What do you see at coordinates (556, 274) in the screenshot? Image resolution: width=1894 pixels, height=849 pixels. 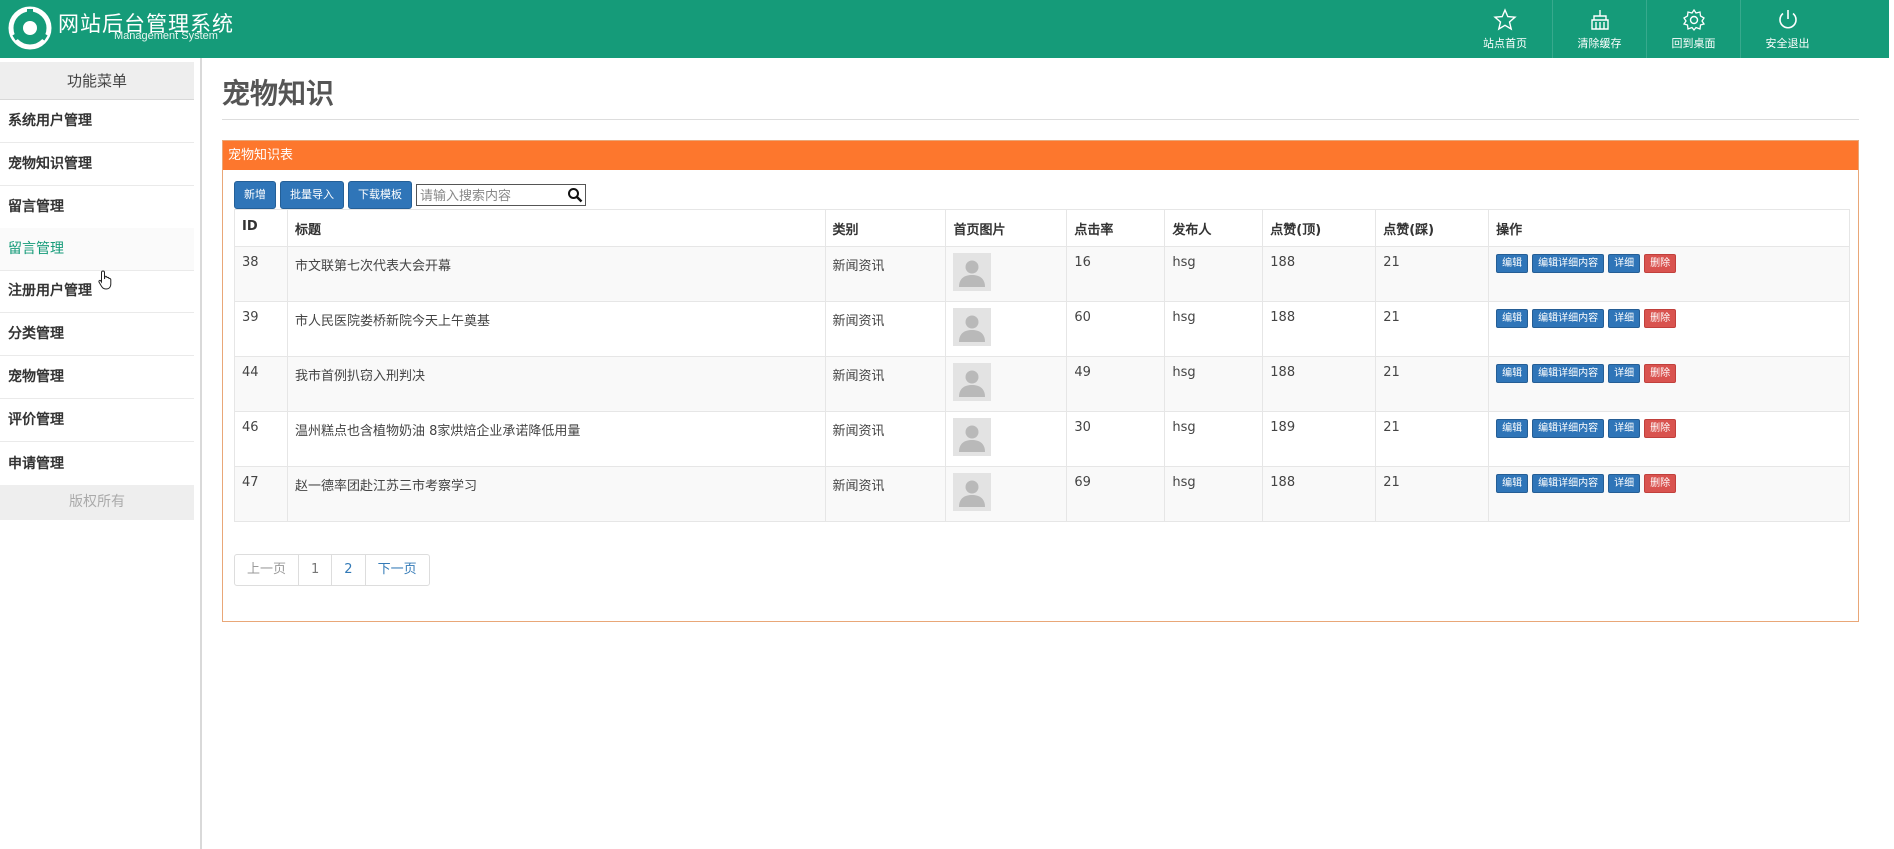 I see `cell-title: 市文联第七次代表大会开幕` at bounding box center [556, 274].